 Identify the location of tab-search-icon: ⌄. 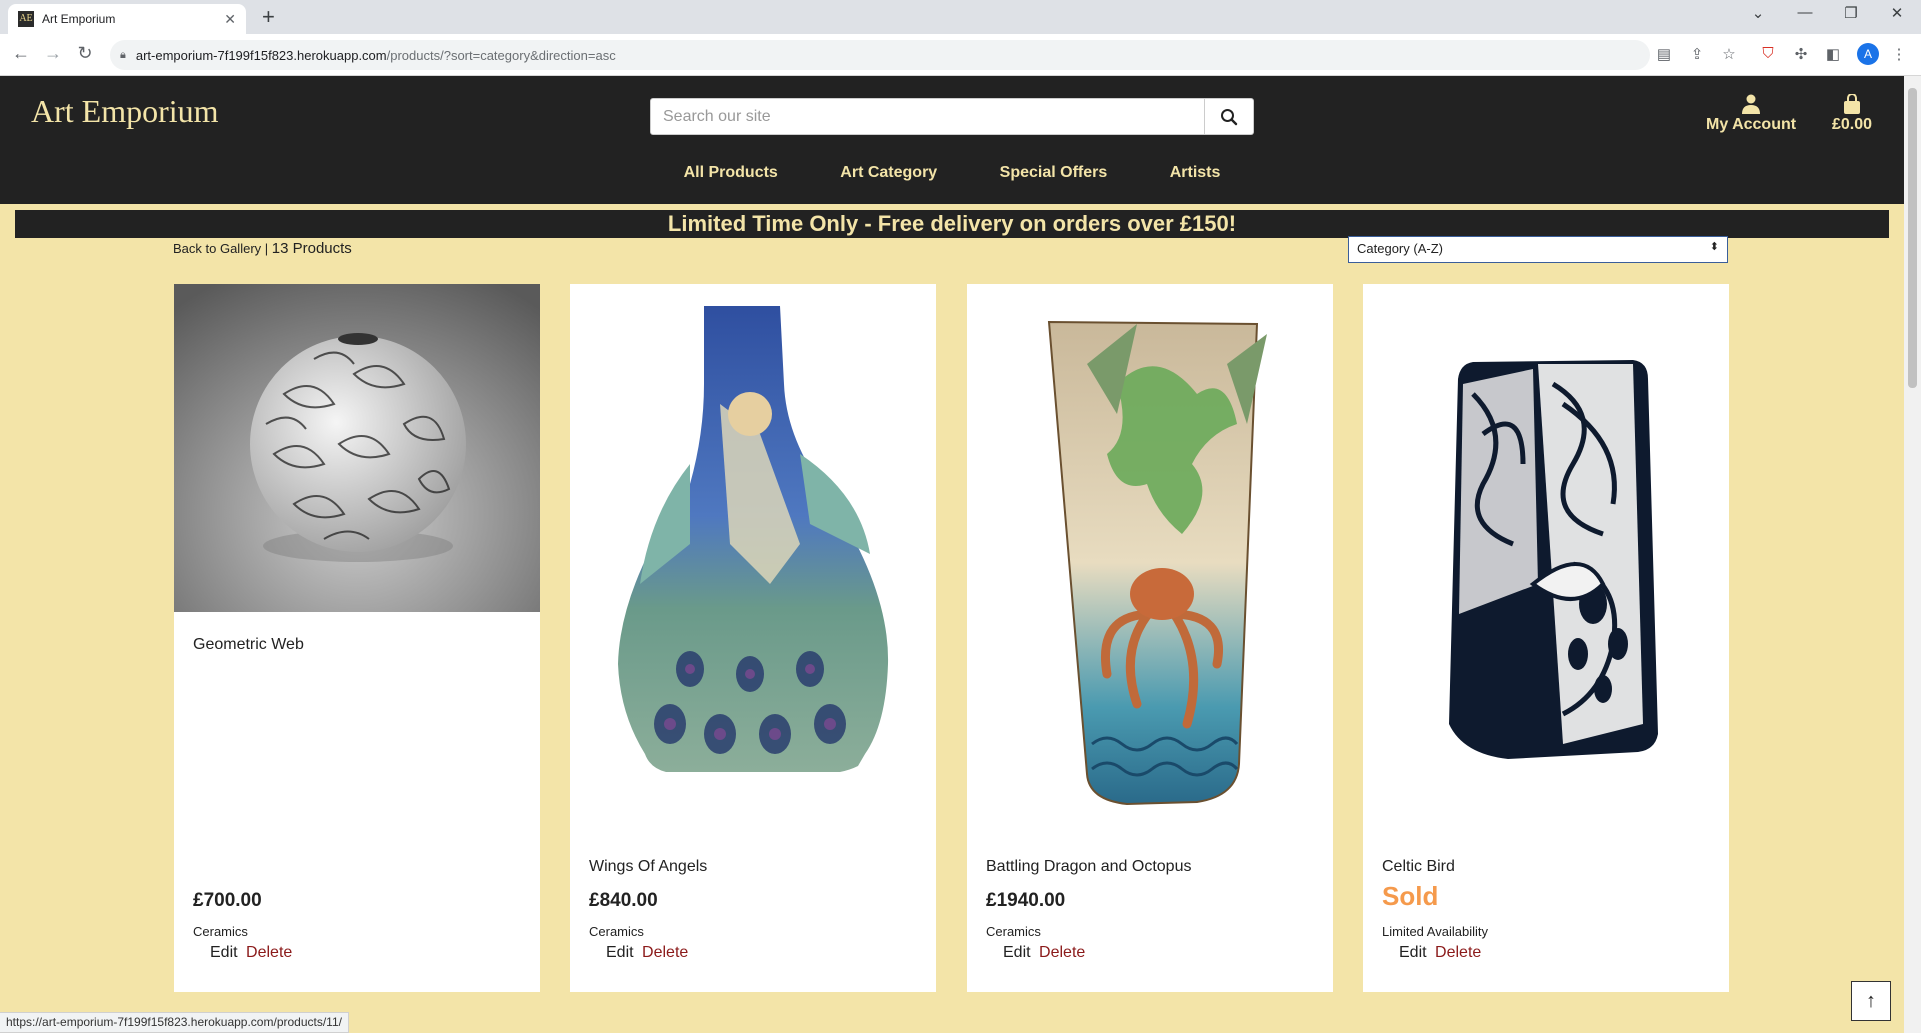
(1758, 13).